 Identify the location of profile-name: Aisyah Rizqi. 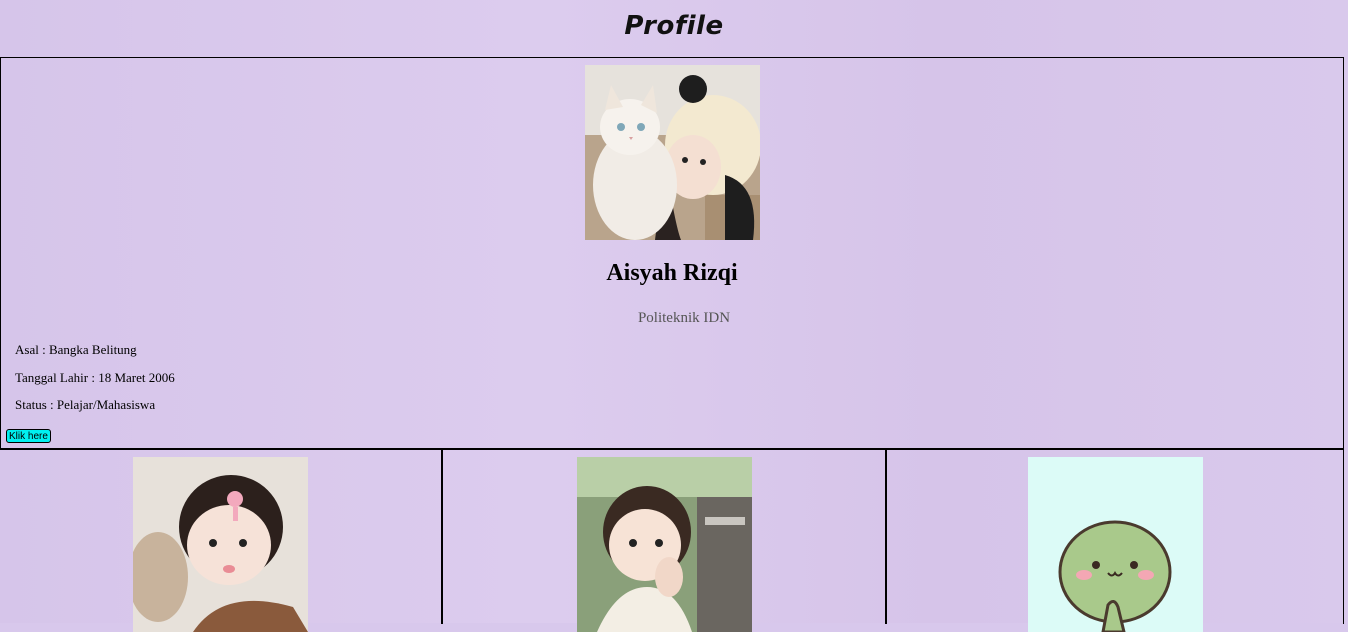
(672, 273).